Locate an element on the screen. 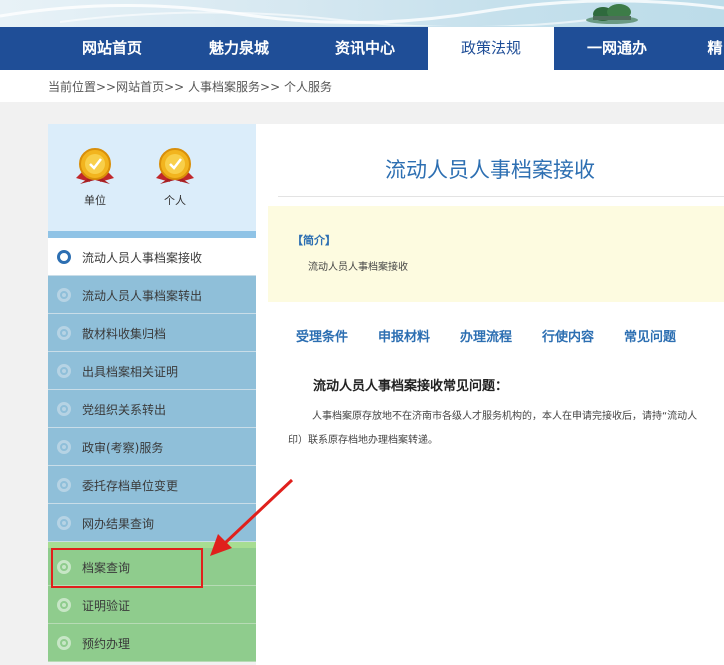 The width and height of the screenshot is (724, 665). personal-medal-button is located at coordinates (175, 169).